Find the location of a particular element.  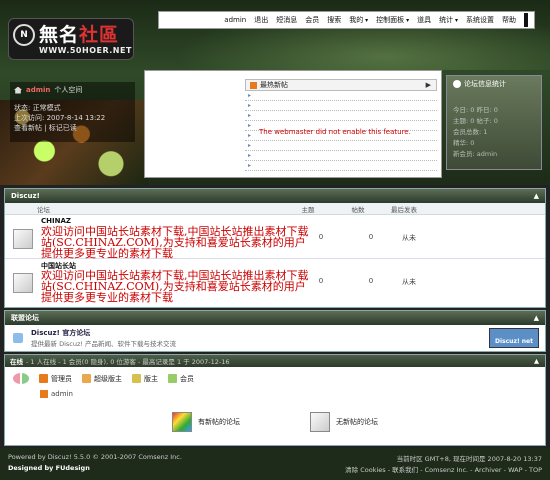

legend-new-posts-label: 有新帖的论坛 is located at coordinates (219, 422).